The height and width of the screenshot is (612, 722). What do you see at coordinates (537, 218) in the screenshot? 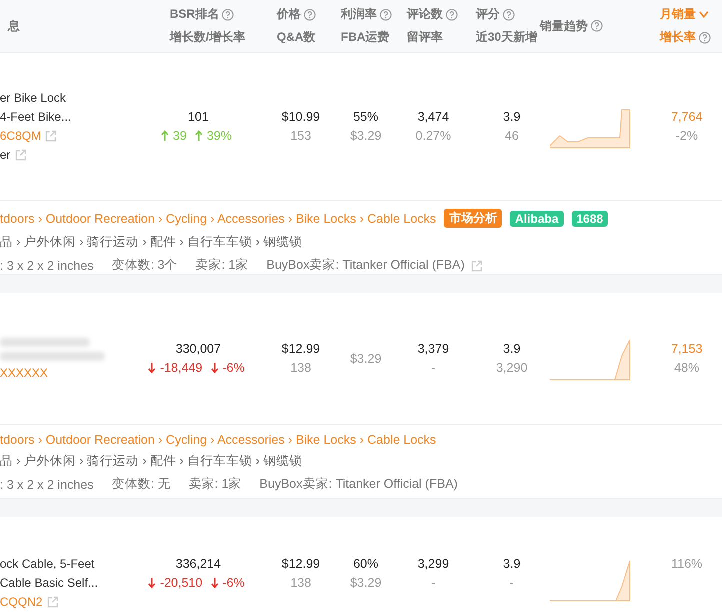
I see `tag: Alibaba` at bounding box center [537, 218].